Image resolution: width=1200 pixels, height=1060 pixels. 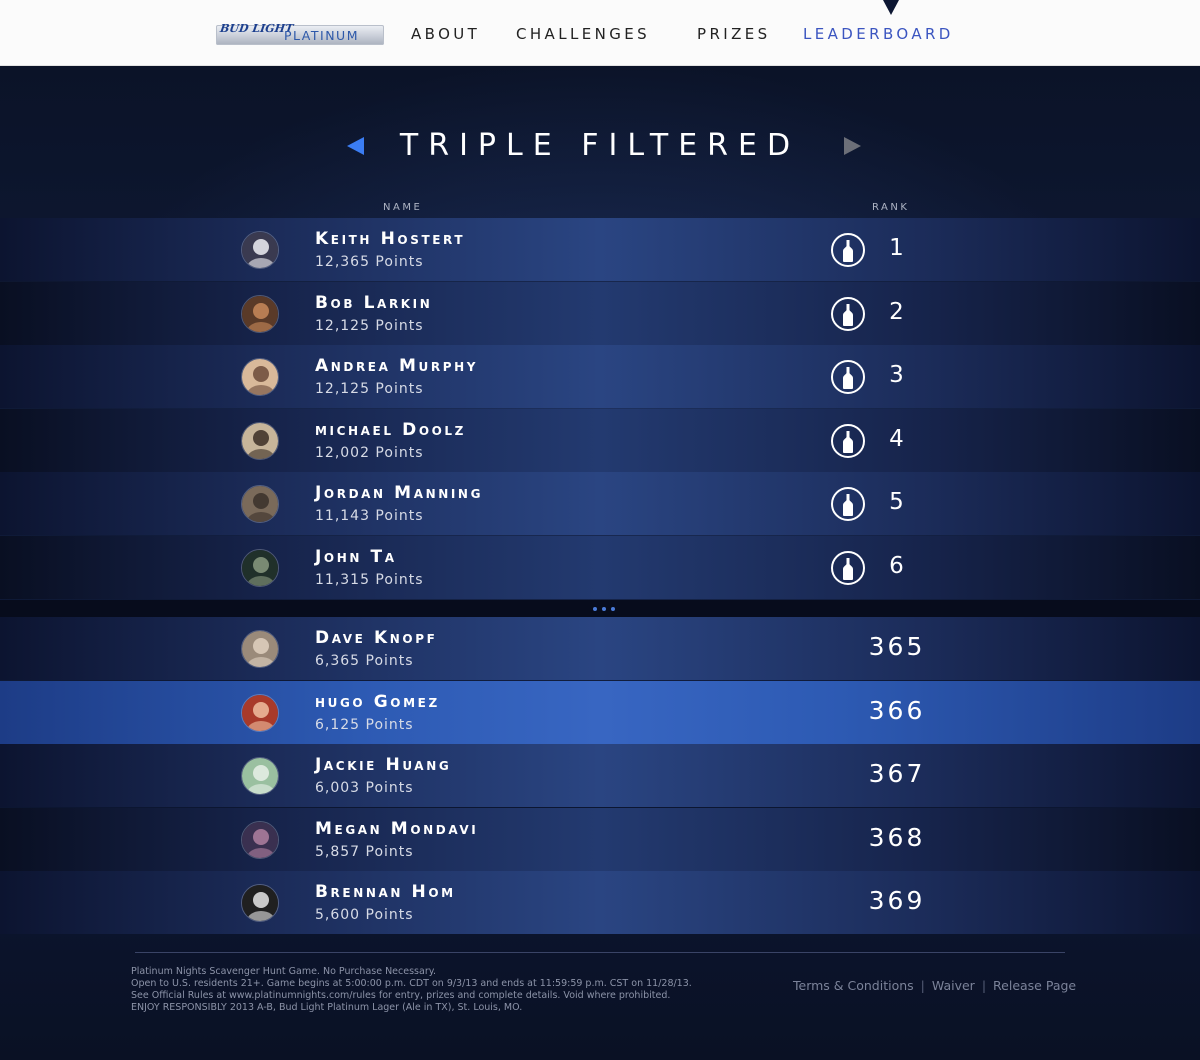 I want to click on player-name: Jackie Huang, so click(x=383, y=765).